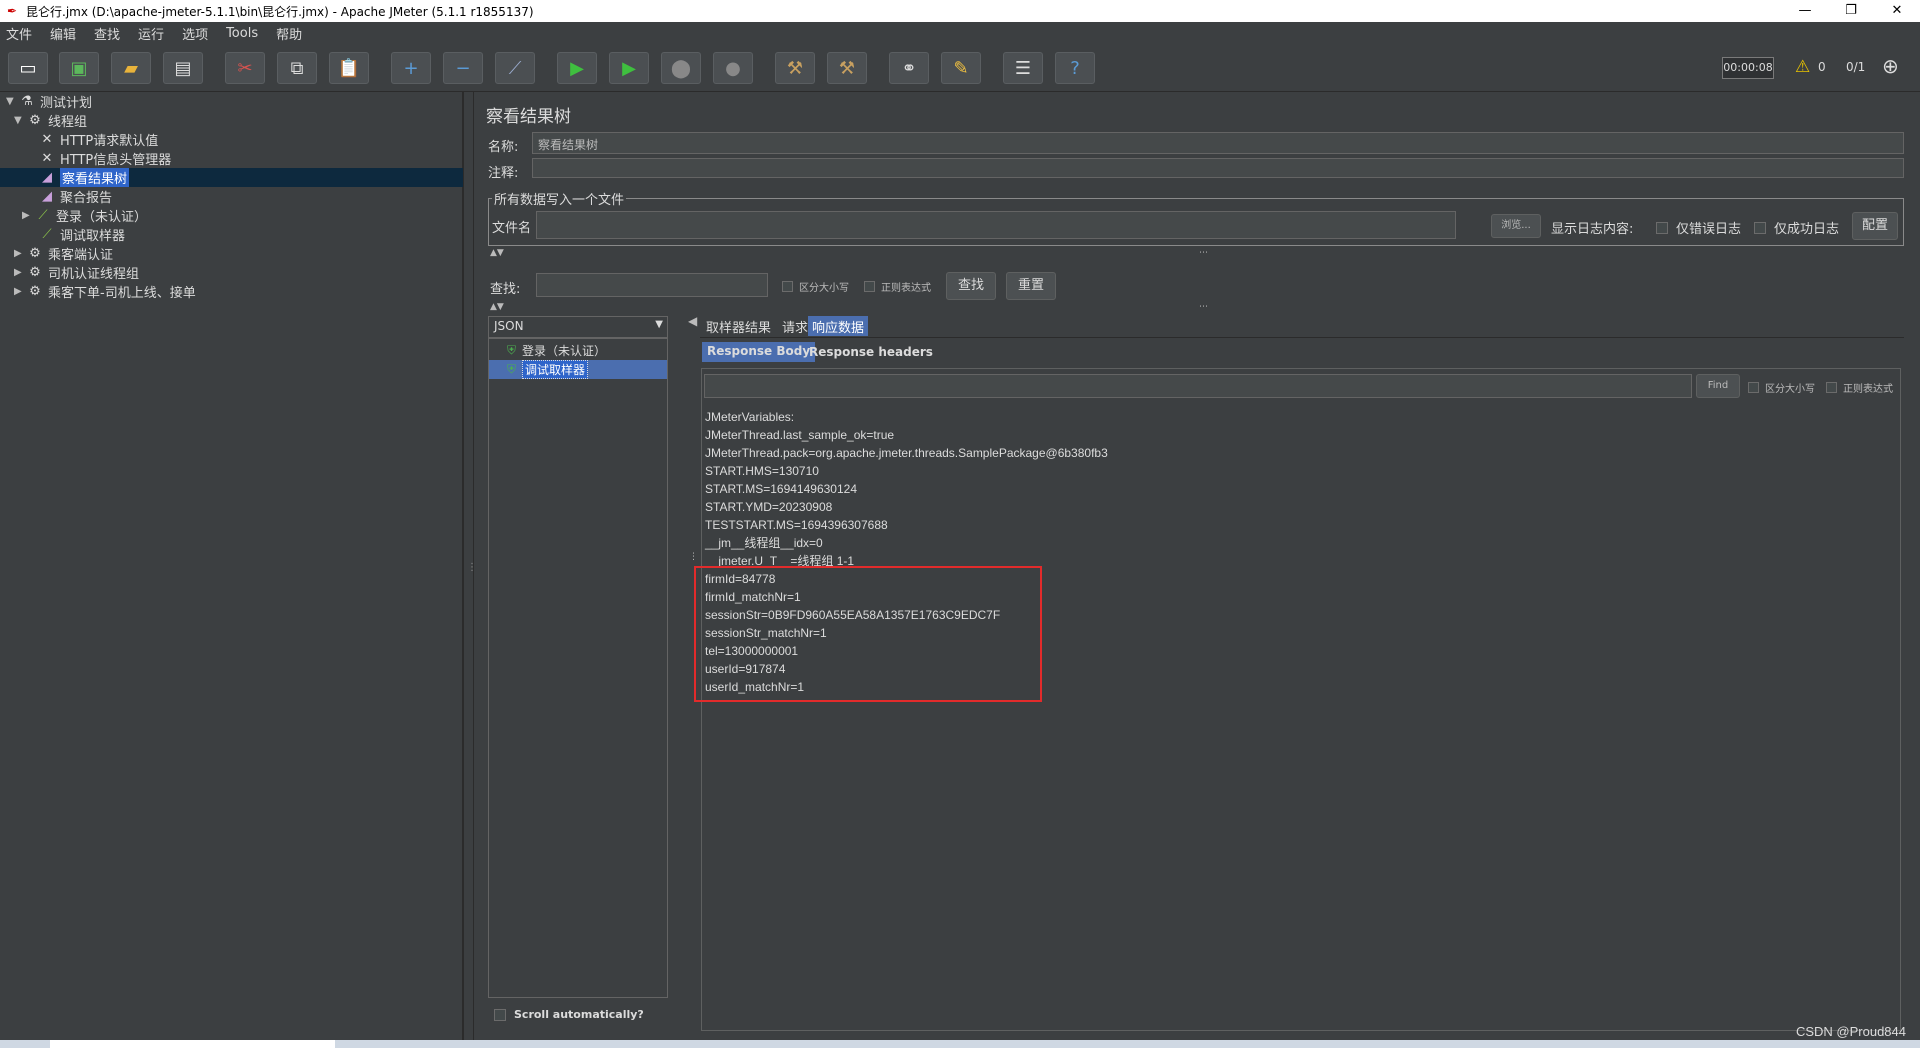 The image size is (1920, 1048). What do you see at coordinates (815, 286) in the screenshot?
I see `case-sensitive-checkbox: 区分大小写` at bounding box center [815, 286].